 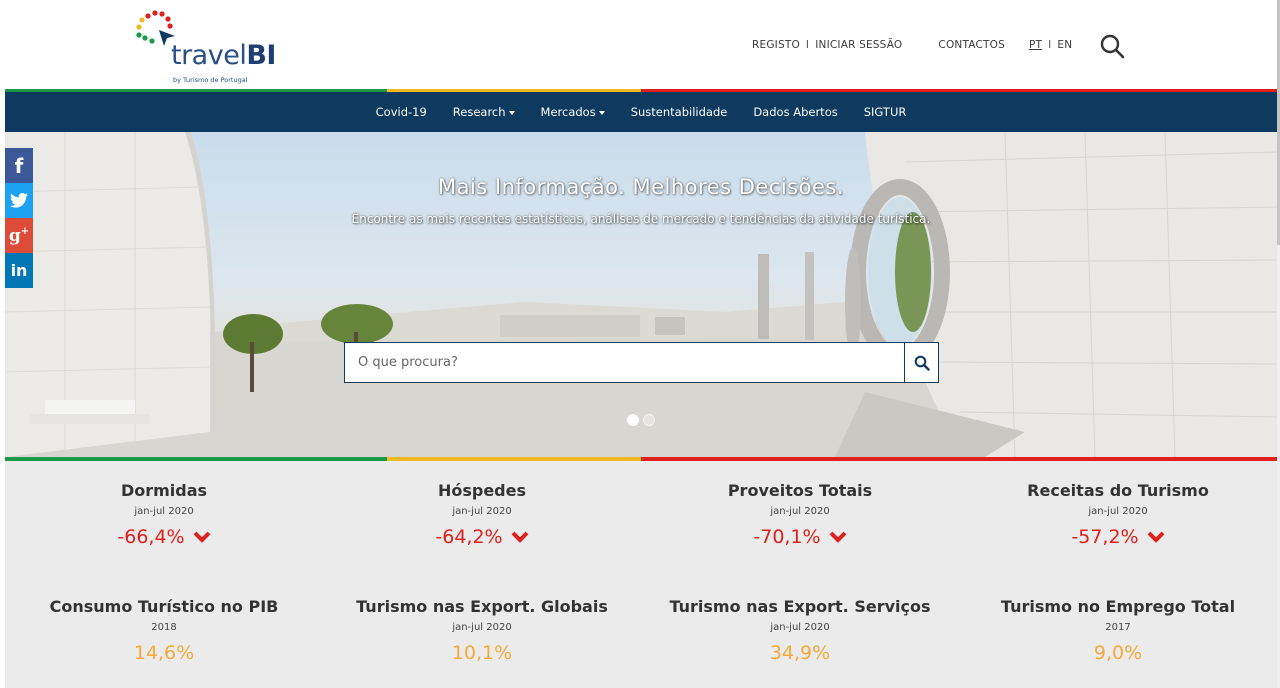 I want to click on stat-receitas: Receitas do Turismo jan-jul 2020 -57,2%, so click(x=1118, y=514).